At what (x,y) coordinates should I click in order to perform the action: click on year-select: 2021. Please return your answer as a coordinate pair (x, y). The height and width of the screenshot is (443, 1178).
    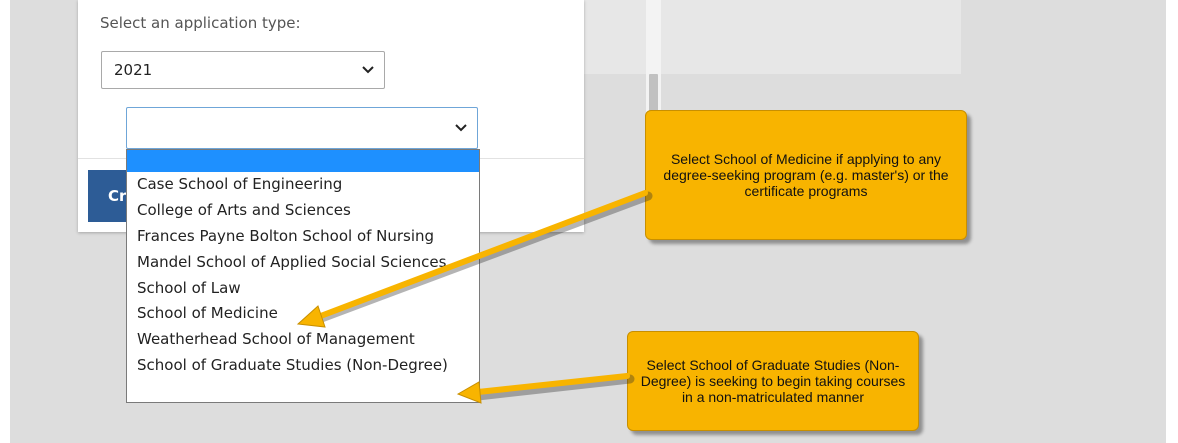
    Looking at the image, I should click on (243, 70).